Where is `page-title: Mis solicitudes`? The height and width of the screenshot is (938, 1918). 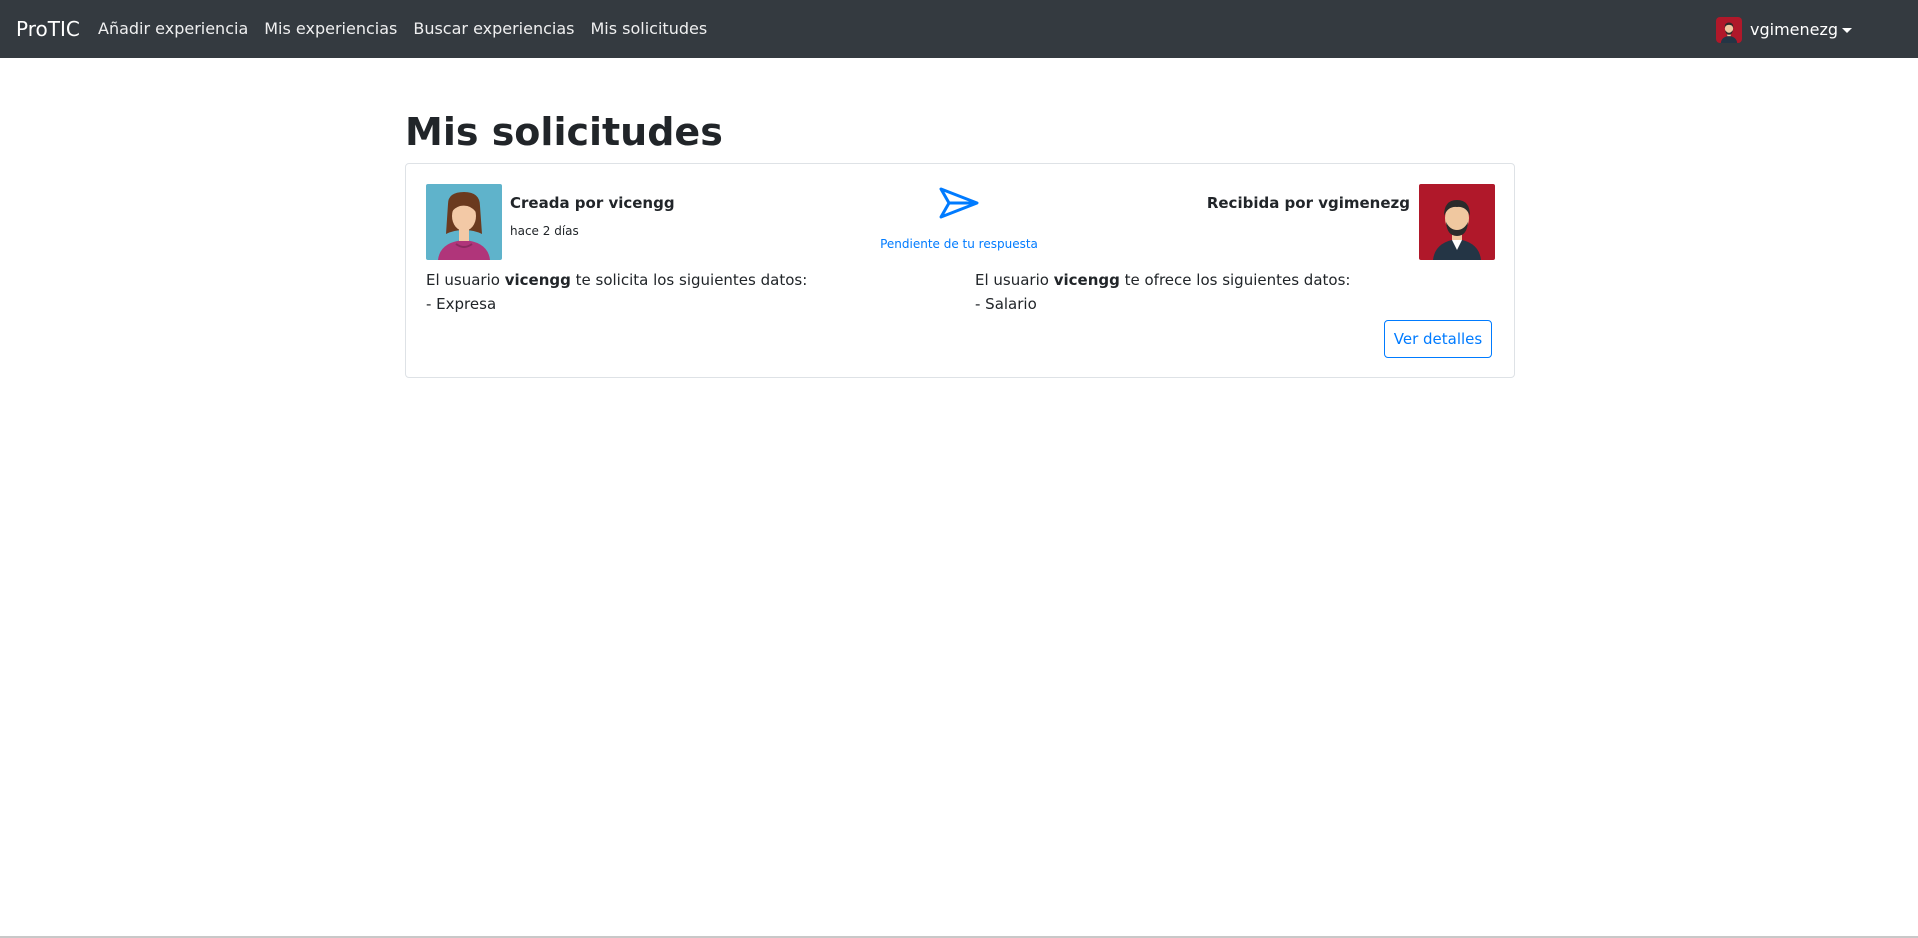 page-title: Mis solicitudes is located at coordinates (564, 132).